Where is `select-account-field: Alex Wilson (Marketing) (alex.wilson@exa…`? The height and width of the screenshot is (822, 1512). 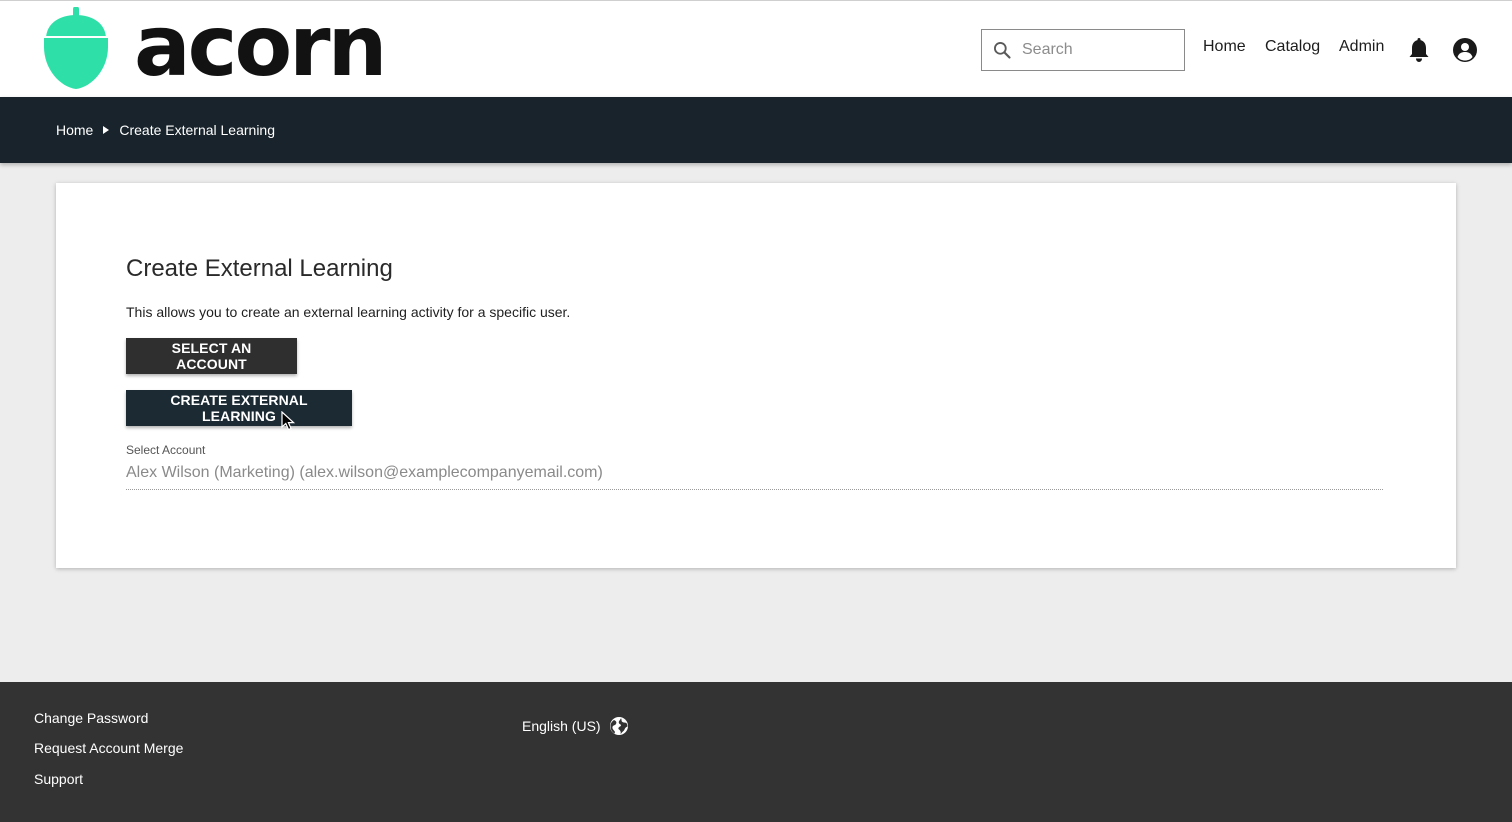 select-account-field: Alex Wilson (Marketing) (alex.wilson@exa… is located at coordinates (754, 477).